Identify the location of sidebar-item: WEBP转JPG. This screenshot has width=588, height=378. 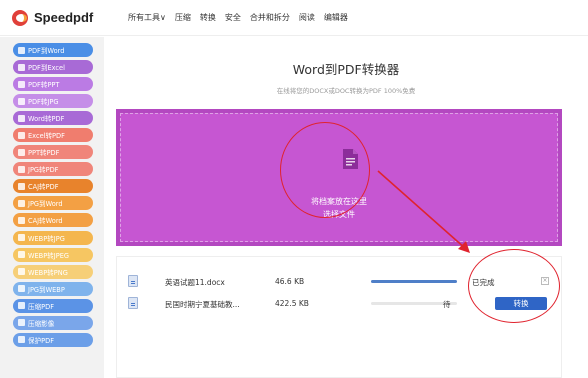
(53, 237).